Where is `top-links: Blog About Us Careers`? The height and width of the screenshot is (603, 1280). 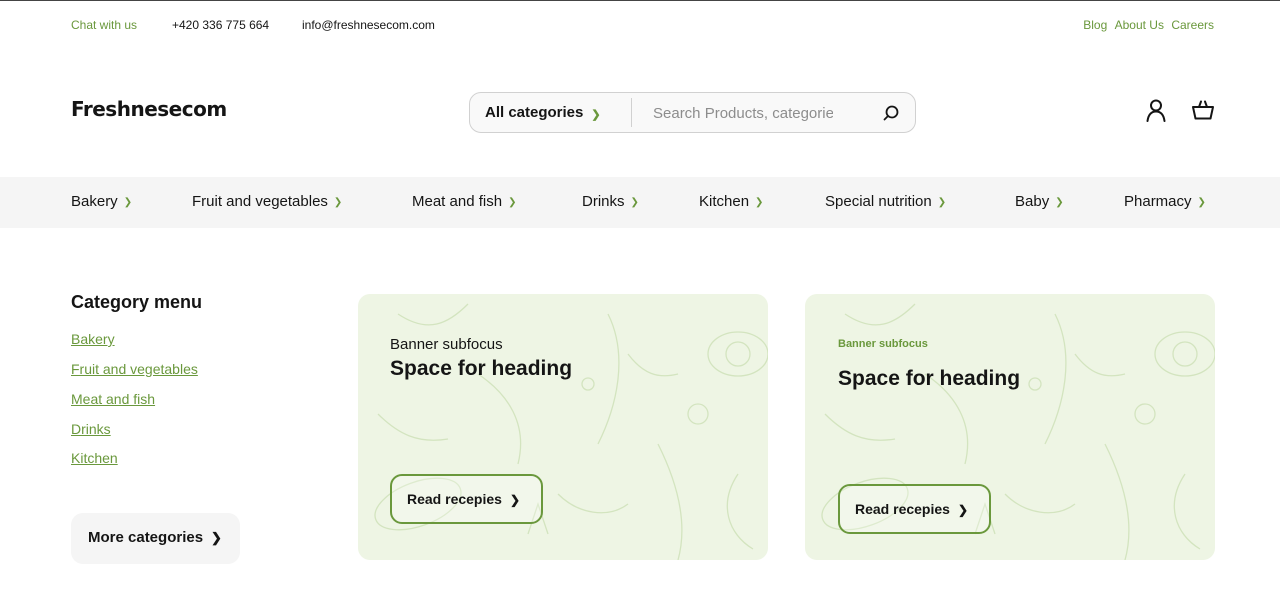
top-links: Blog About Us Careers is located at coordinates (1146, 25).